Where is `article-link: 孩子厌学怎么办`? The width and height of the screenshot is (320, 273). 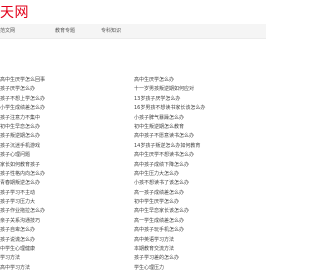
article-link: 孩子厌学怎么办 is located at coordinates (60, 89).